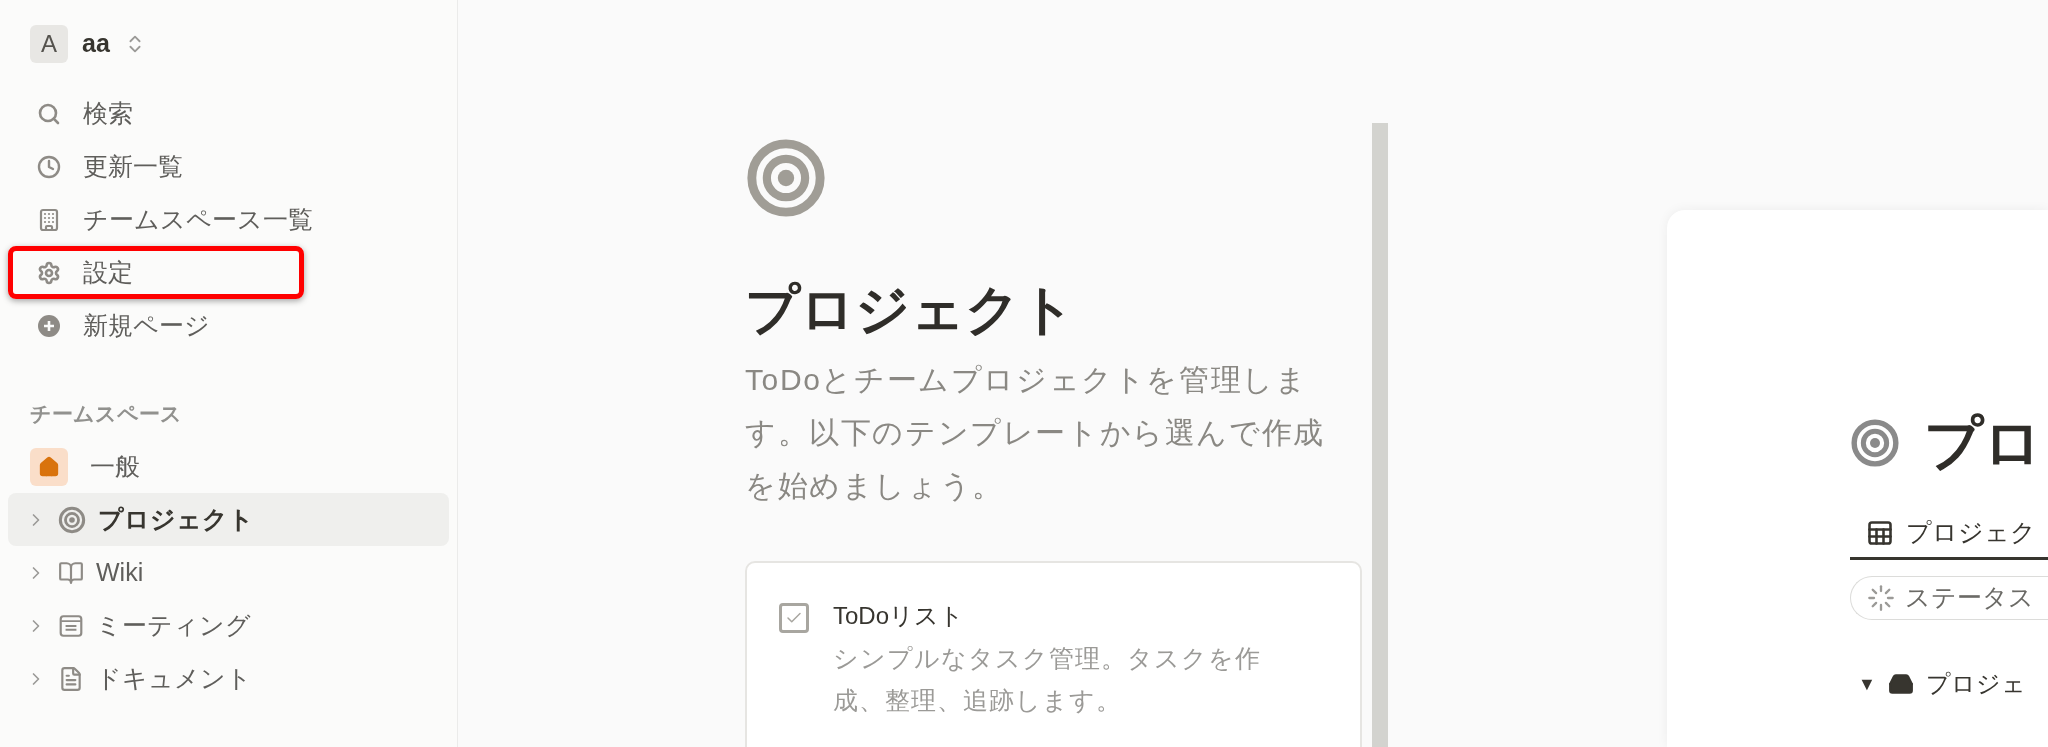 The height and width of the screenshot is (747, 2048). Describe the element at coordinates (106, 414) in the screenshot. I see `section-title: チームスペース` at that location.